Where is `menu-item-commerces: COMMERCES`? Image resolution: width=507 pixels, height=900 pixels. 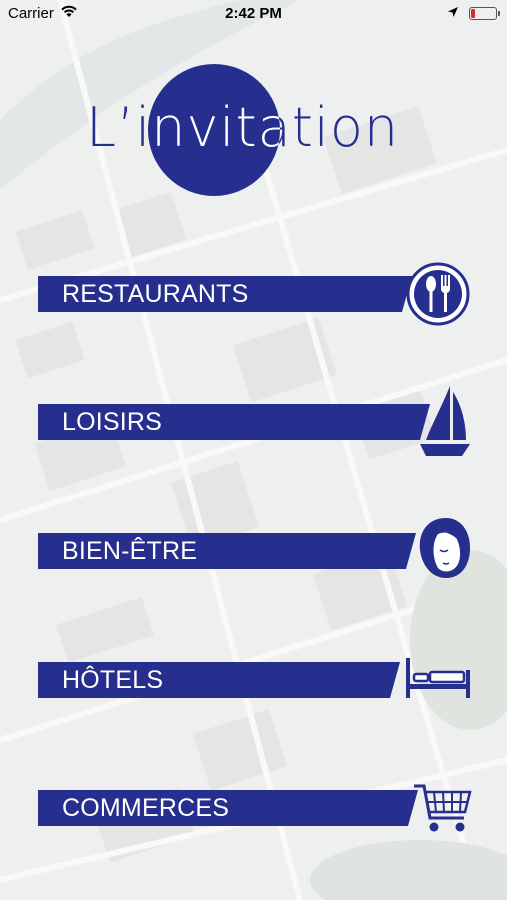
menu-item-commerces: COMMERCES is located at coordinates (258, 813).